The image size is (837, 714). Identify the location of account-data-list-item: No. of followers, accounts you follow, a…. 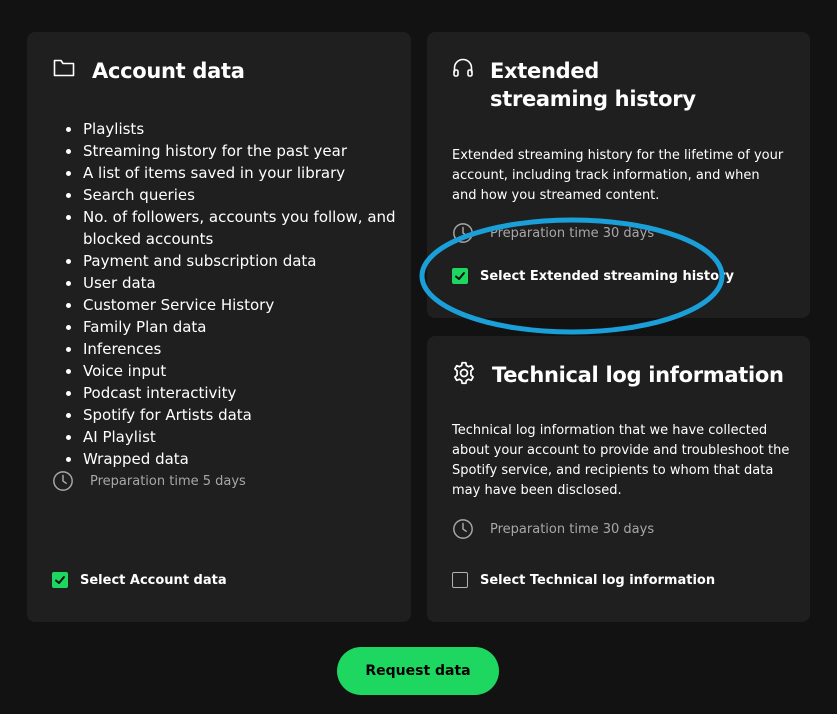
(234, 228).